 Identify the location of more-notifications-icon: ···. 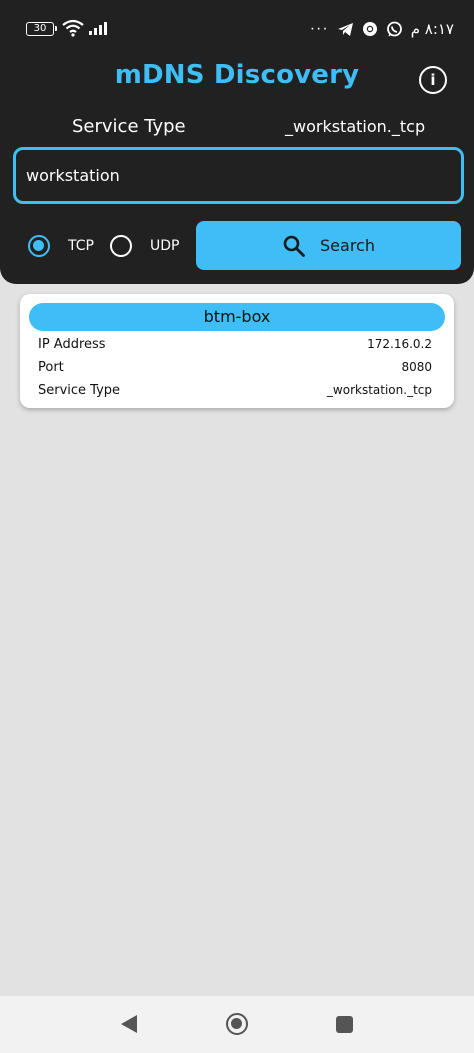
(319, 28).